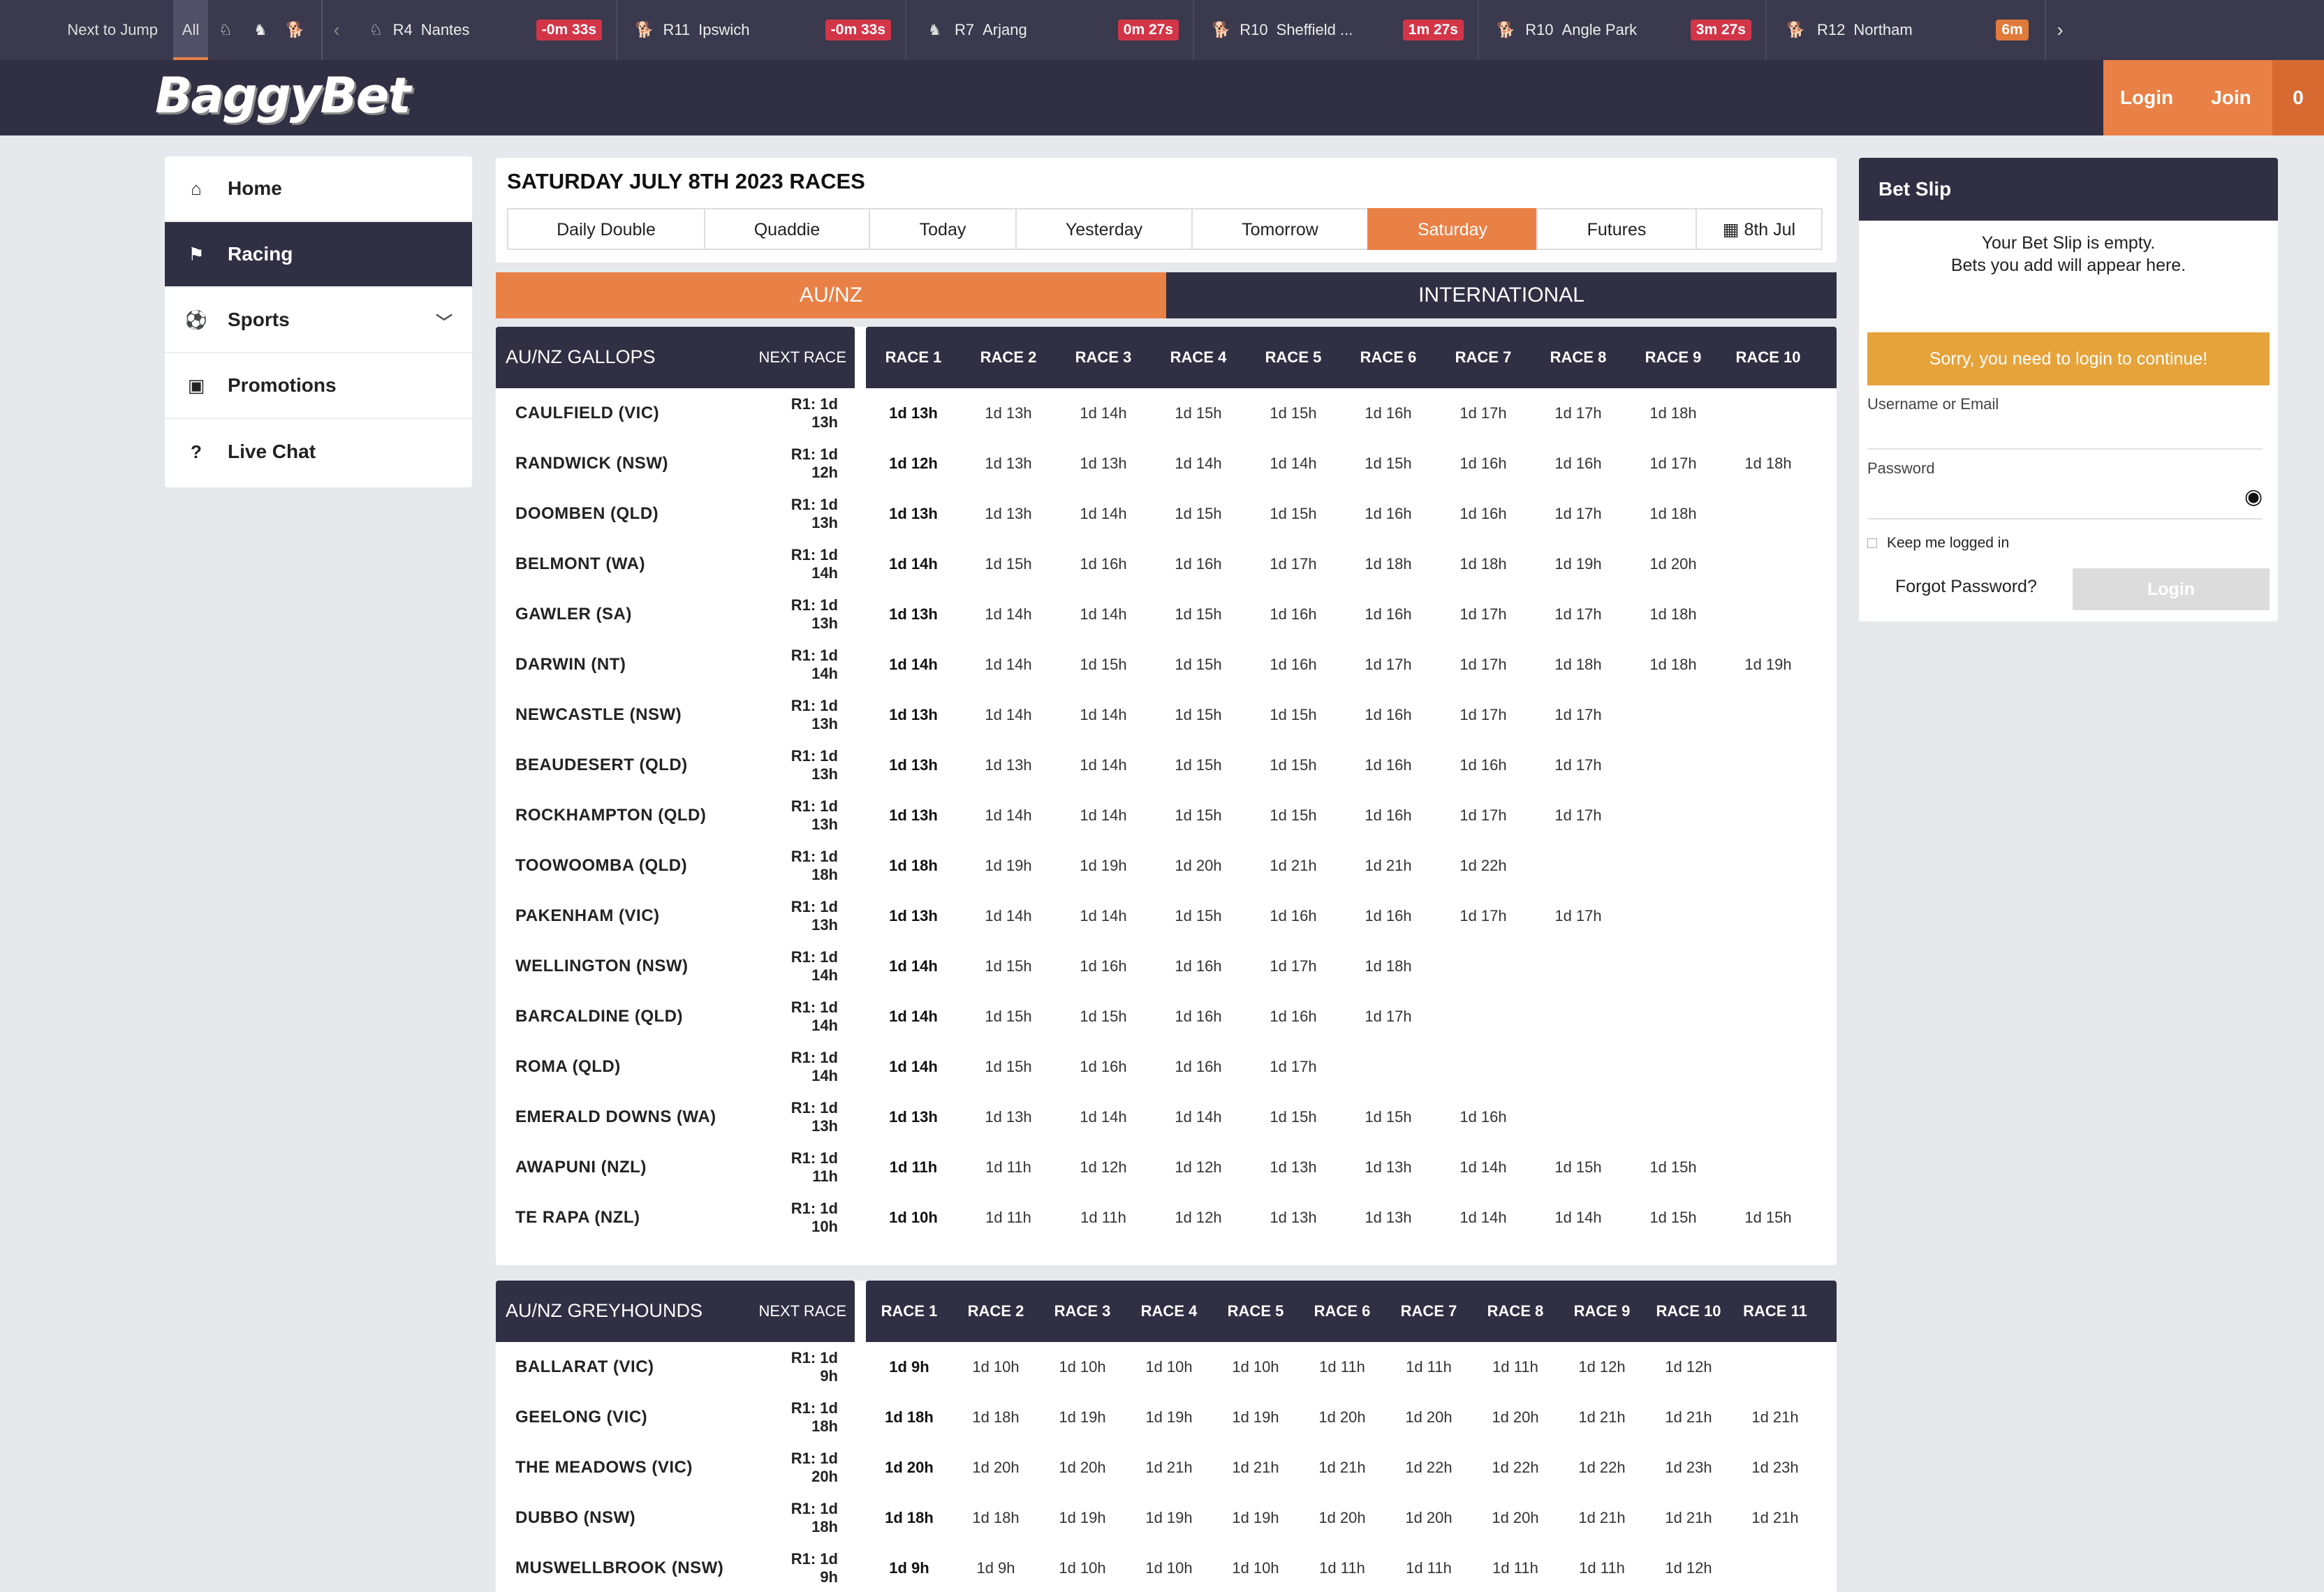 The height and width of the screenshot is (1592, 2324). Describe the element at coordinates (2253, 497) in the screenshot. I see `eye-icon: ◉` at that location.